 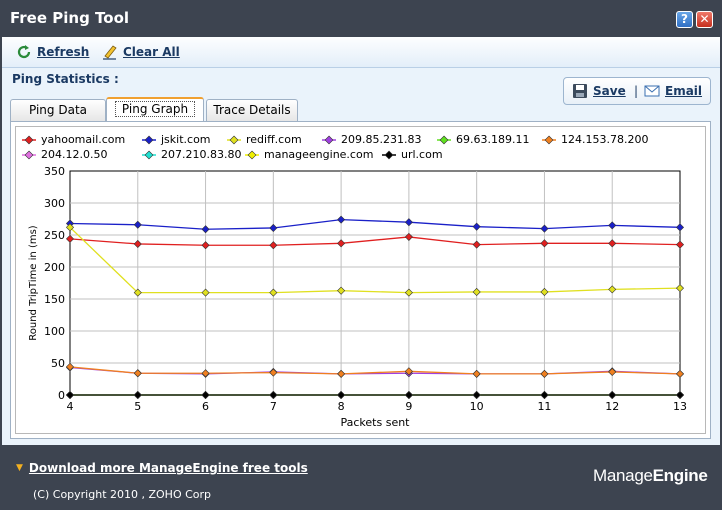 I want to click on x-axis-label: Packets sent, so click(x=376, y=422).